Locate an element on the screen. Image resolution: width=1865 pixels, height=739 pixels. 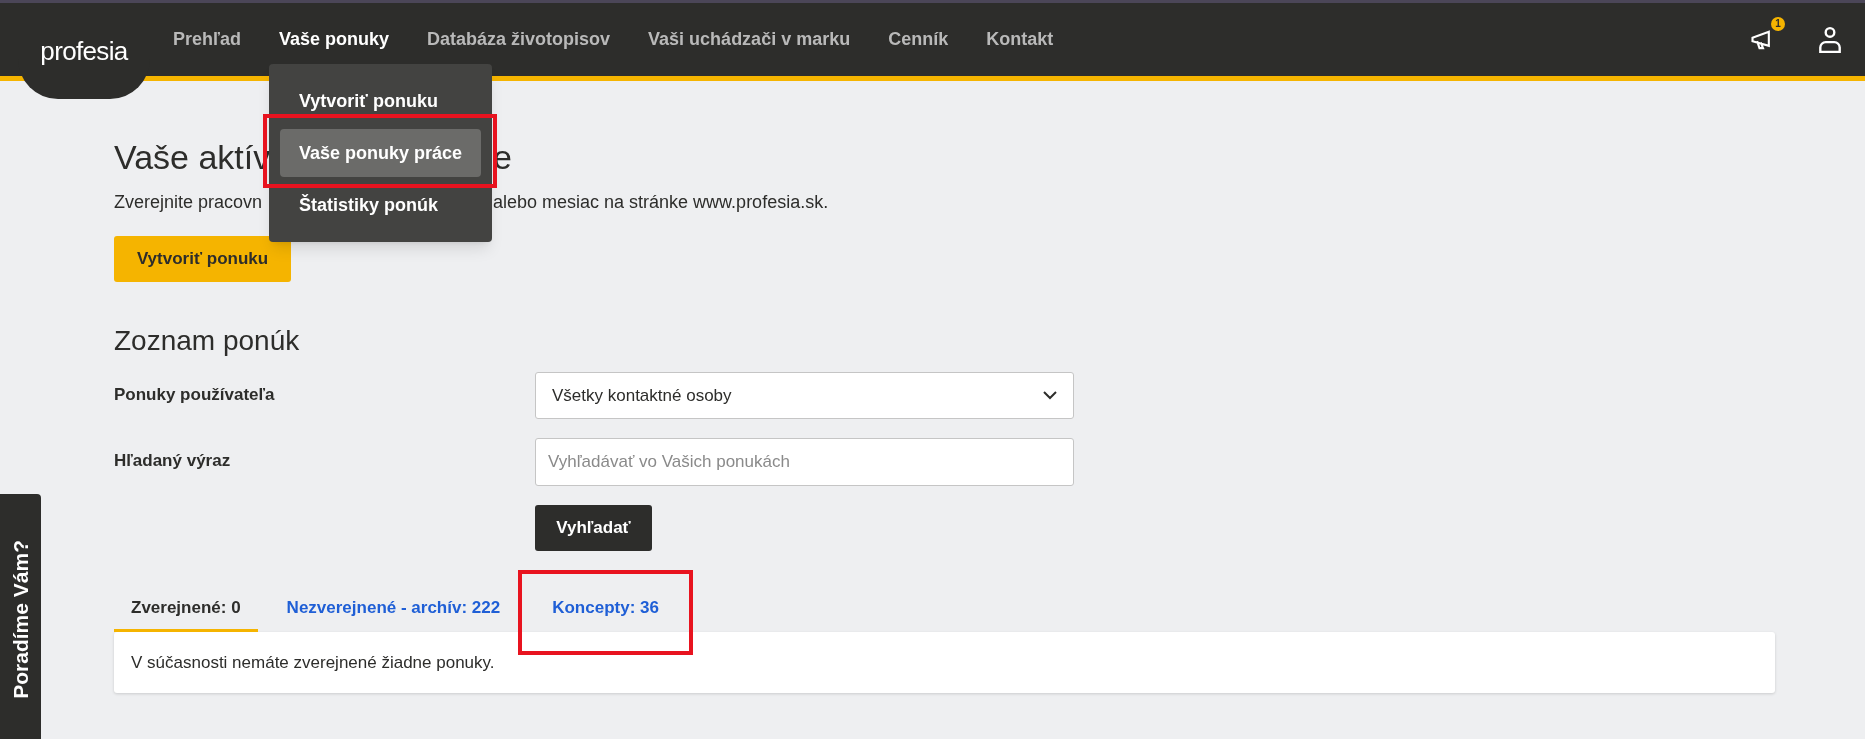
tab: Koncepty: 36 is located at coordinates (605, 609).